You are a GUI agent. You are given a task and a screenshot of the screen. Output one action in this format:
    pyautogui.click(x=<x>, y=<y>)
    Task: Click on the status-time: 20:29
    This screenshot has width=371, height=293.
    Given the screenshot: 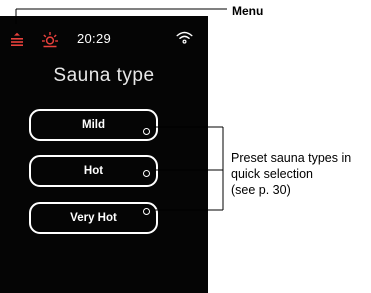 What is the action you would take?
    pyautogui.click(x=94, y=38)
    